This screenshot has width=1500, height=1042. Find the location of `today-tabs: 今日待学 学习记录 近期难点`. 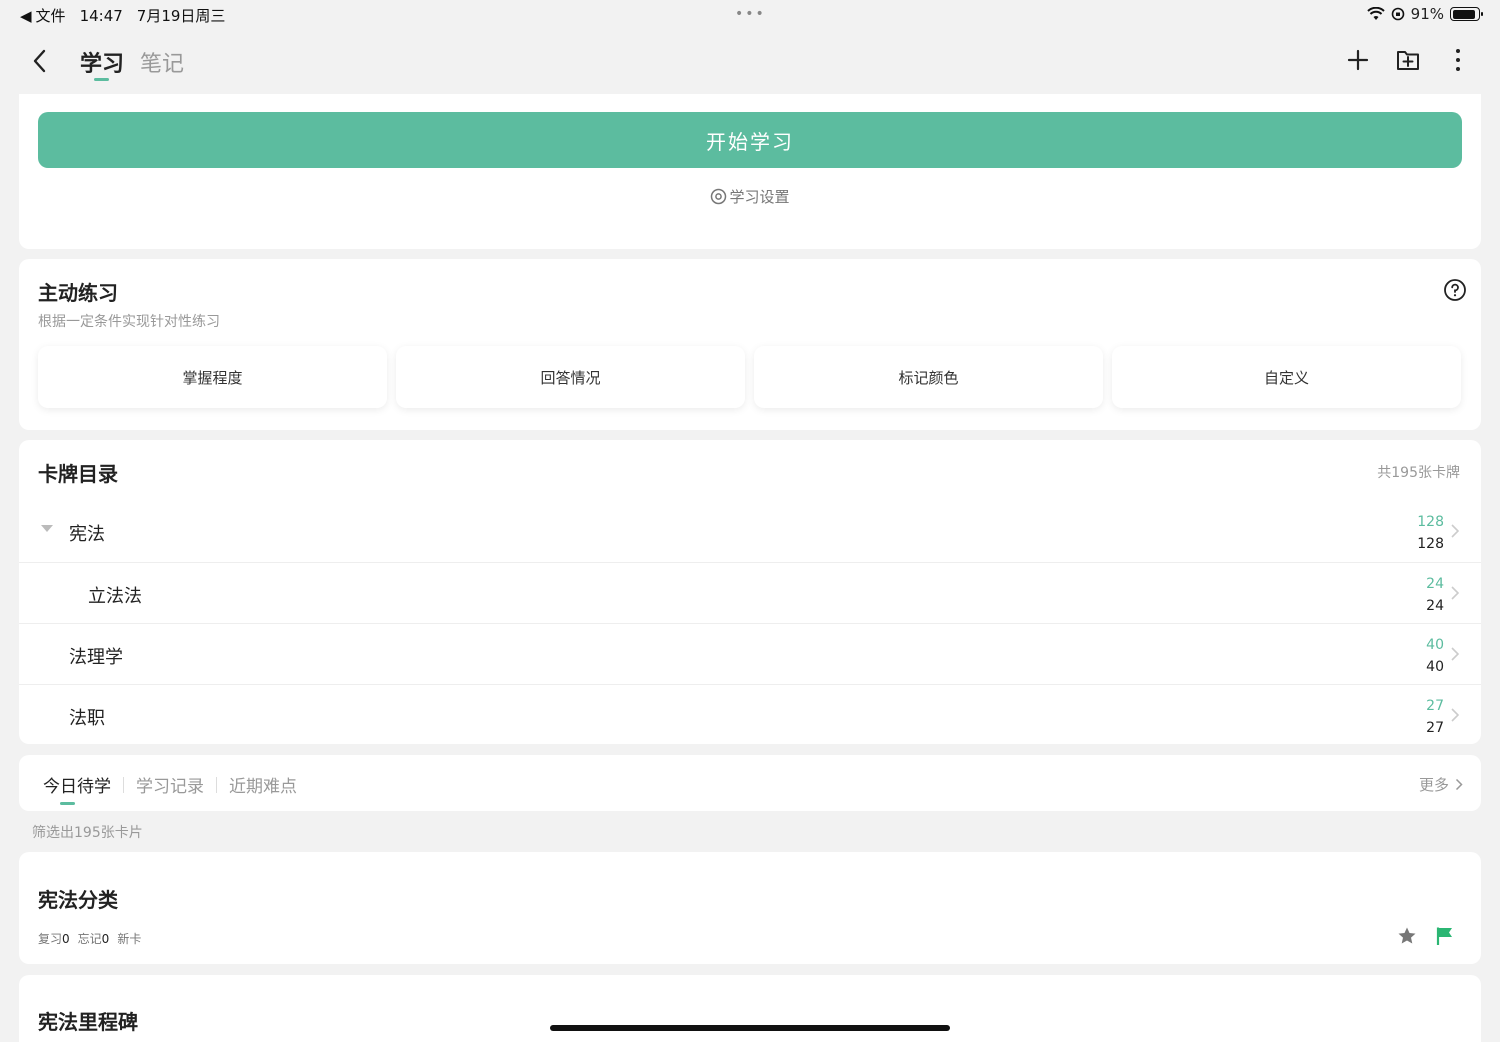

today-tabs: 今日待学 学习记录 近期难点 is located at coordinates (170, 788).